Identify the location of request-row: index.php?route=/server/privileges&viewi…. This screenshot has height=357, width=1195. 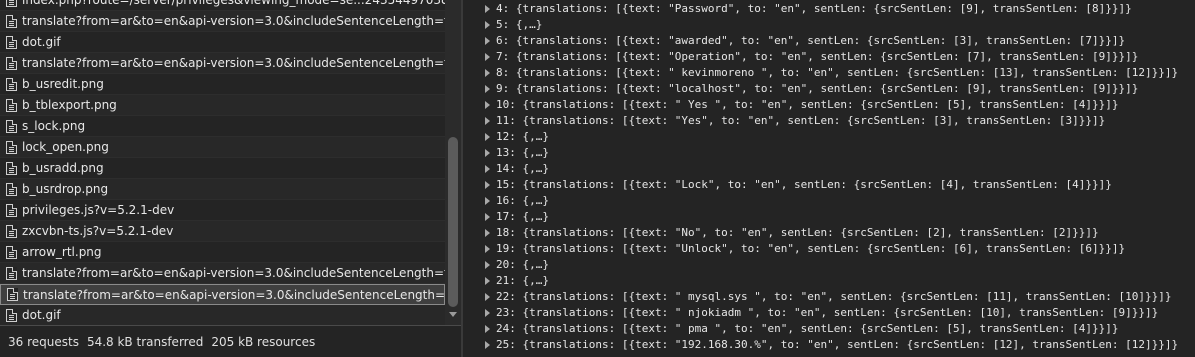
(222, 5).